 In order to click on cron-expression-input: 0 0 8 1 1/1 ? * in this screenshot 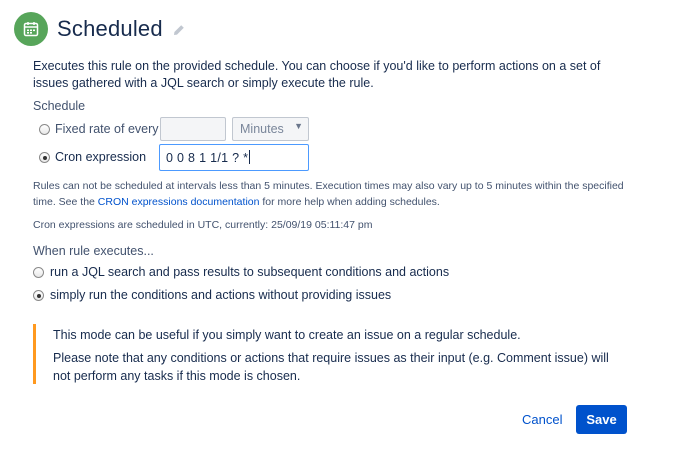, I will do `click(234, 157)`.